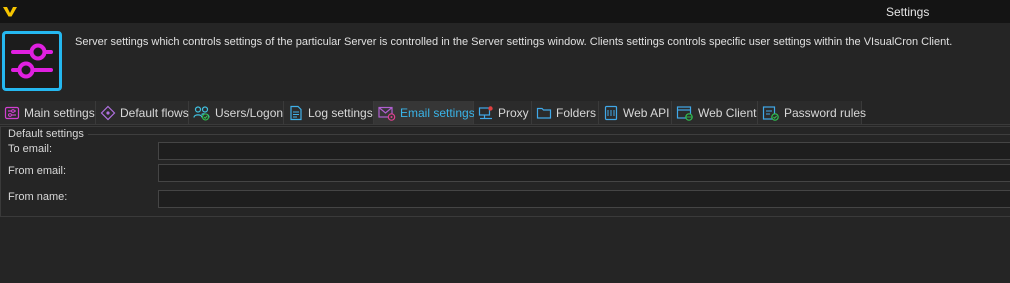 Image resolution: width=1010 pixels, height=283 pixels. I want to click on title-bar: Settings, so click(505, 11).